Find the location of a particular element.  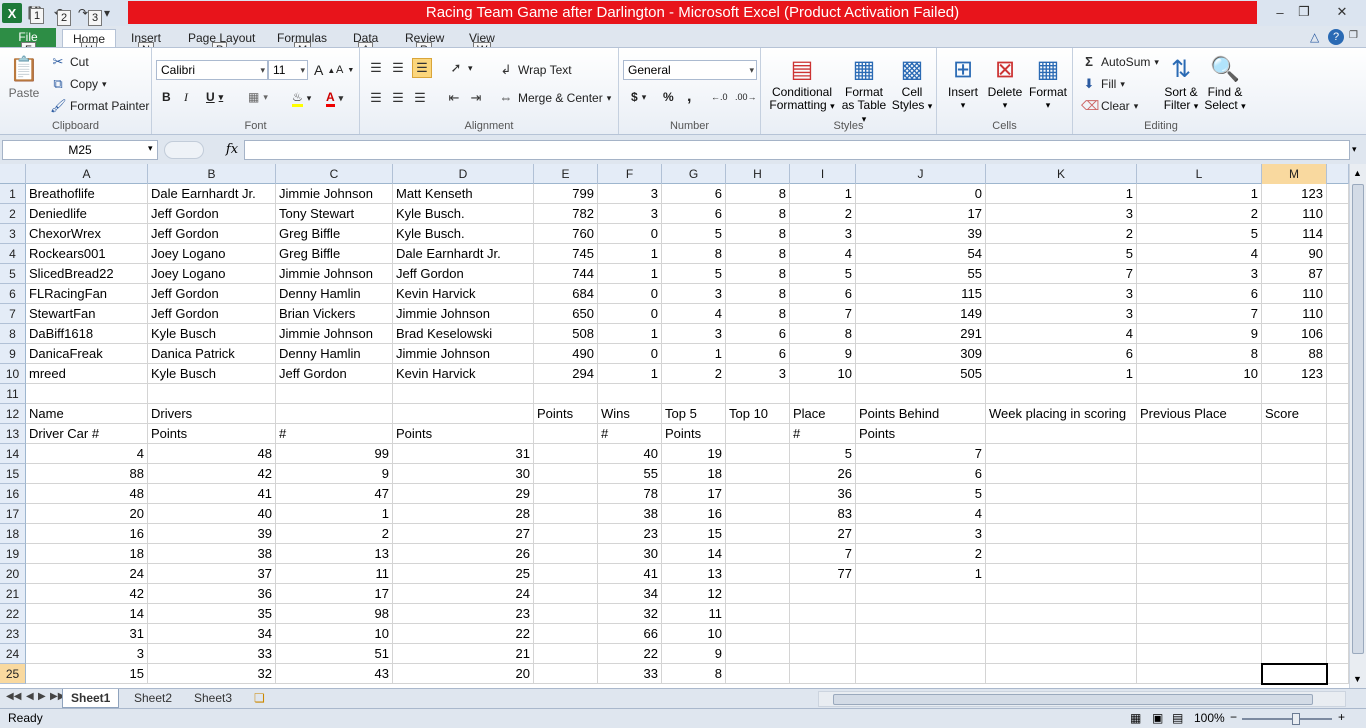

cell-d13: Points is located at coordinates (463, 434).